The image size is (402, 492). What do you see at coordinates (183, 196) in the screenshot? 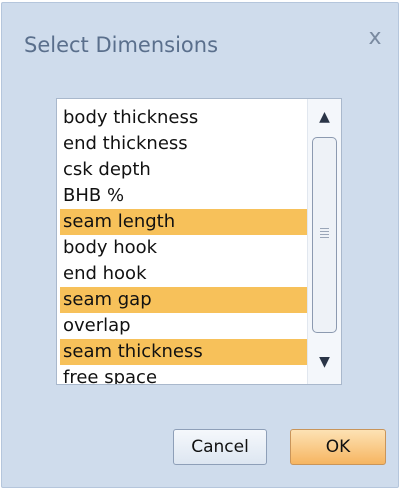
I see `list-item: BHB %` at bounding box center [183, 196].